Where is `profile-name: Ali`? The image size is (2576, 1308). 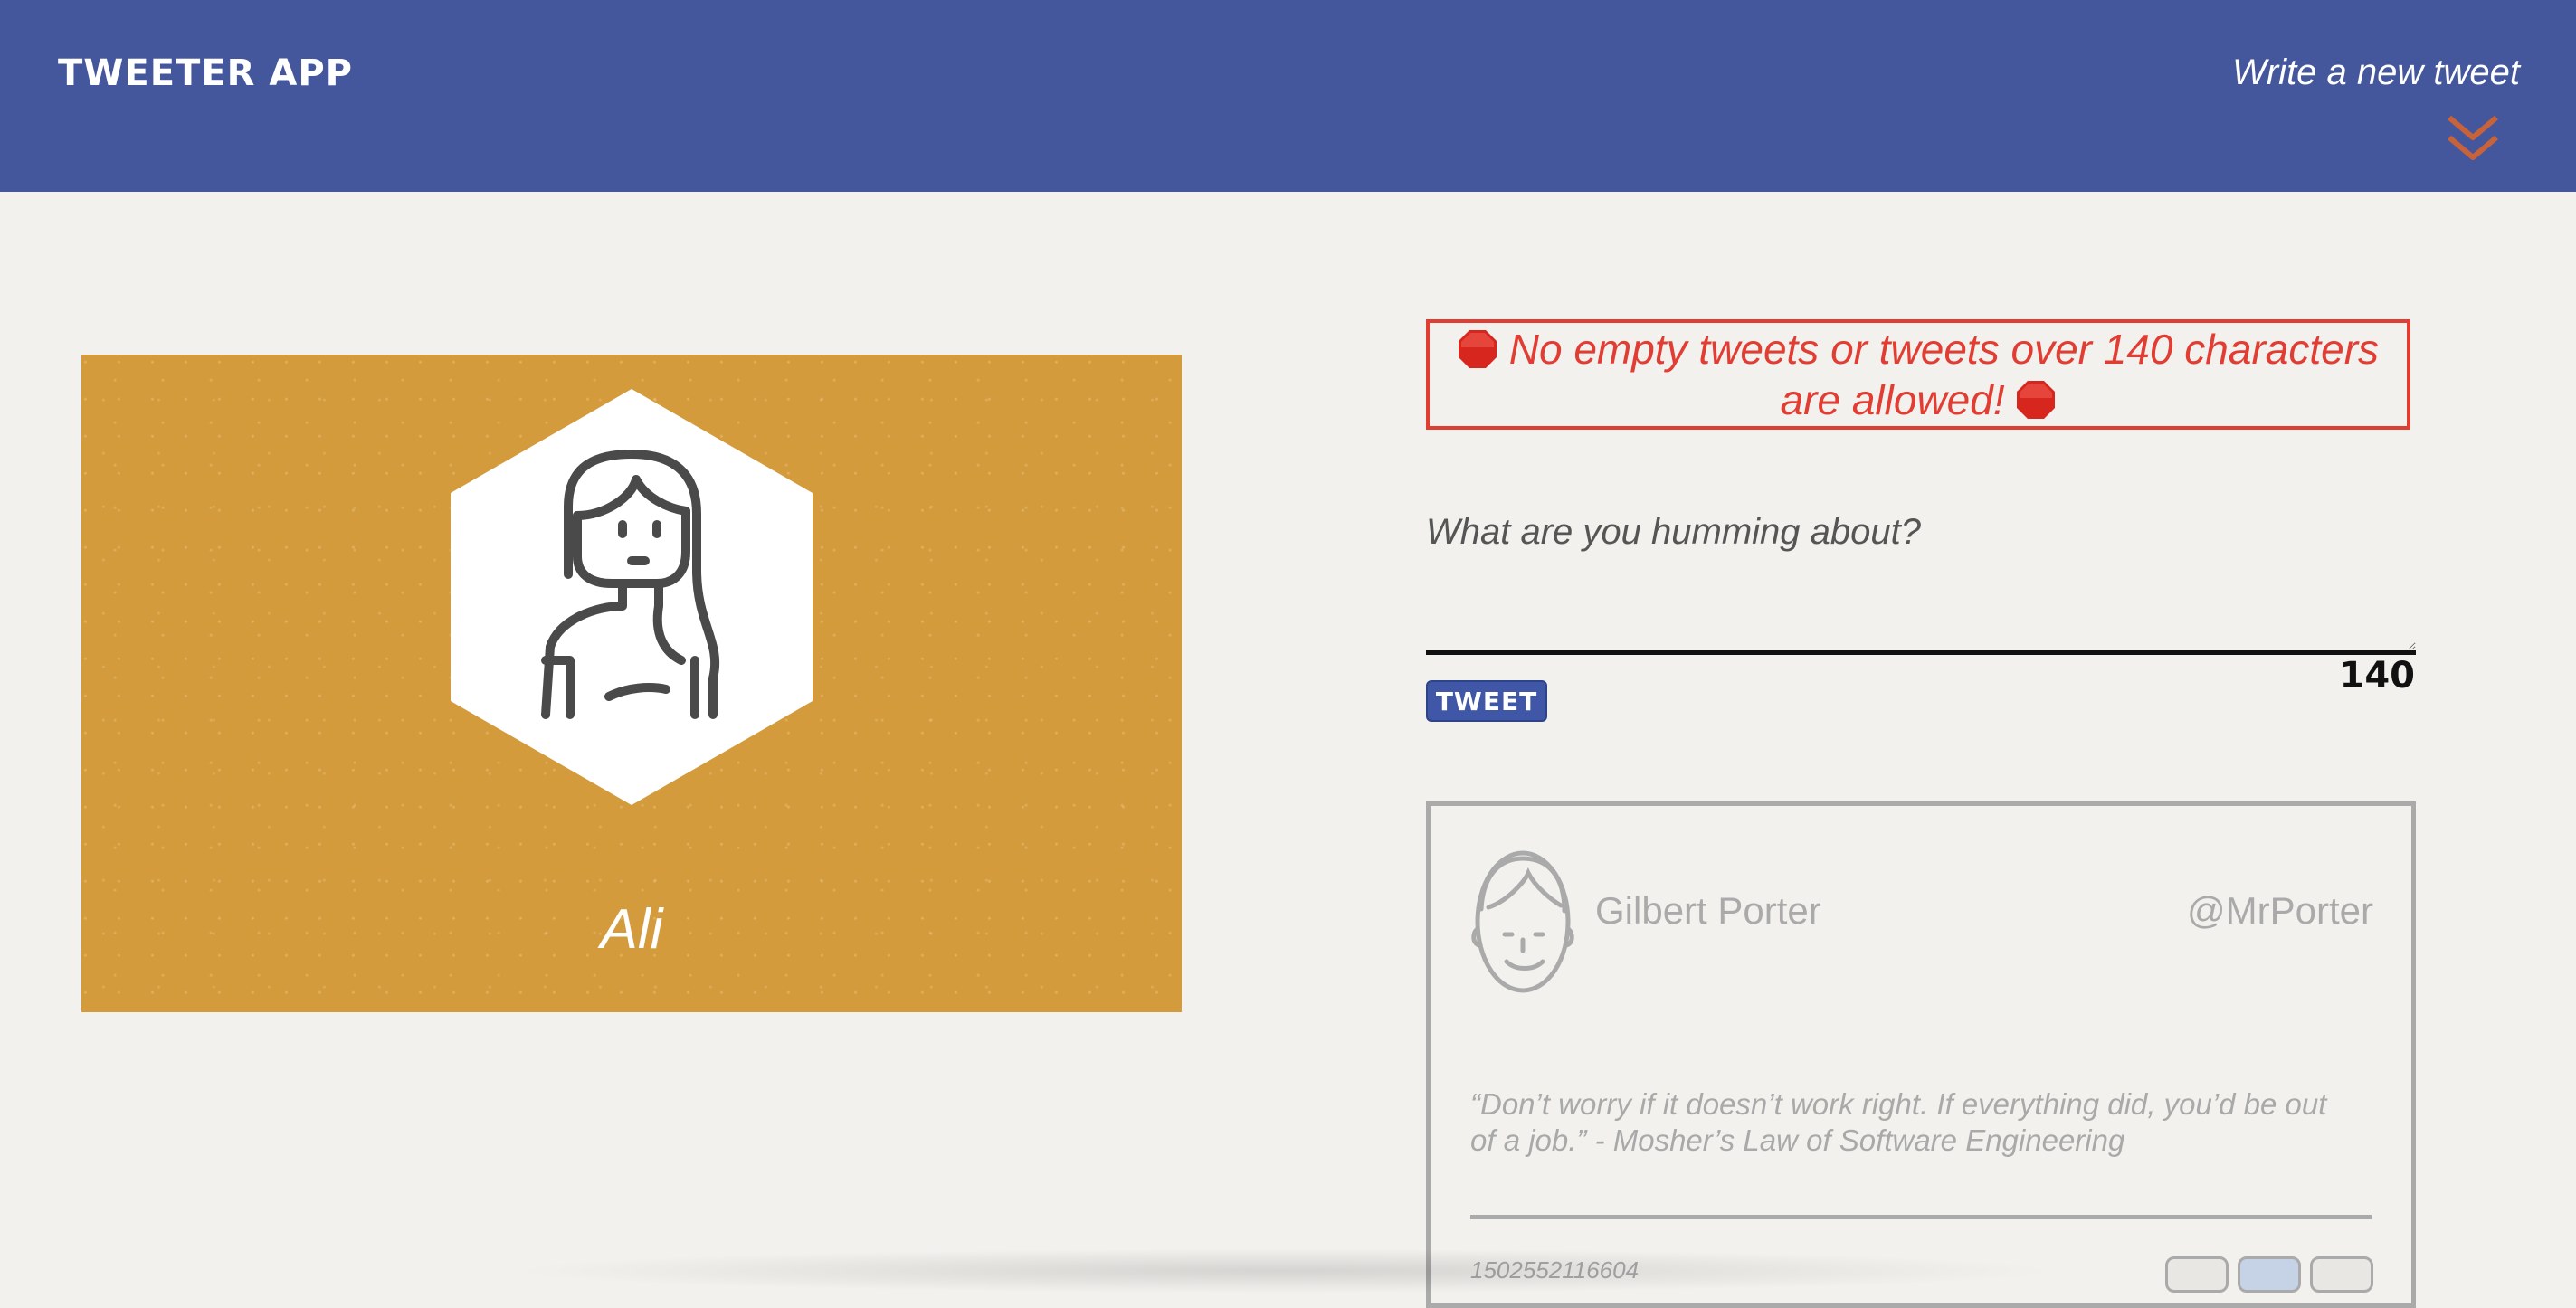 profile-name: Ali is located at coordinates (631, 929).